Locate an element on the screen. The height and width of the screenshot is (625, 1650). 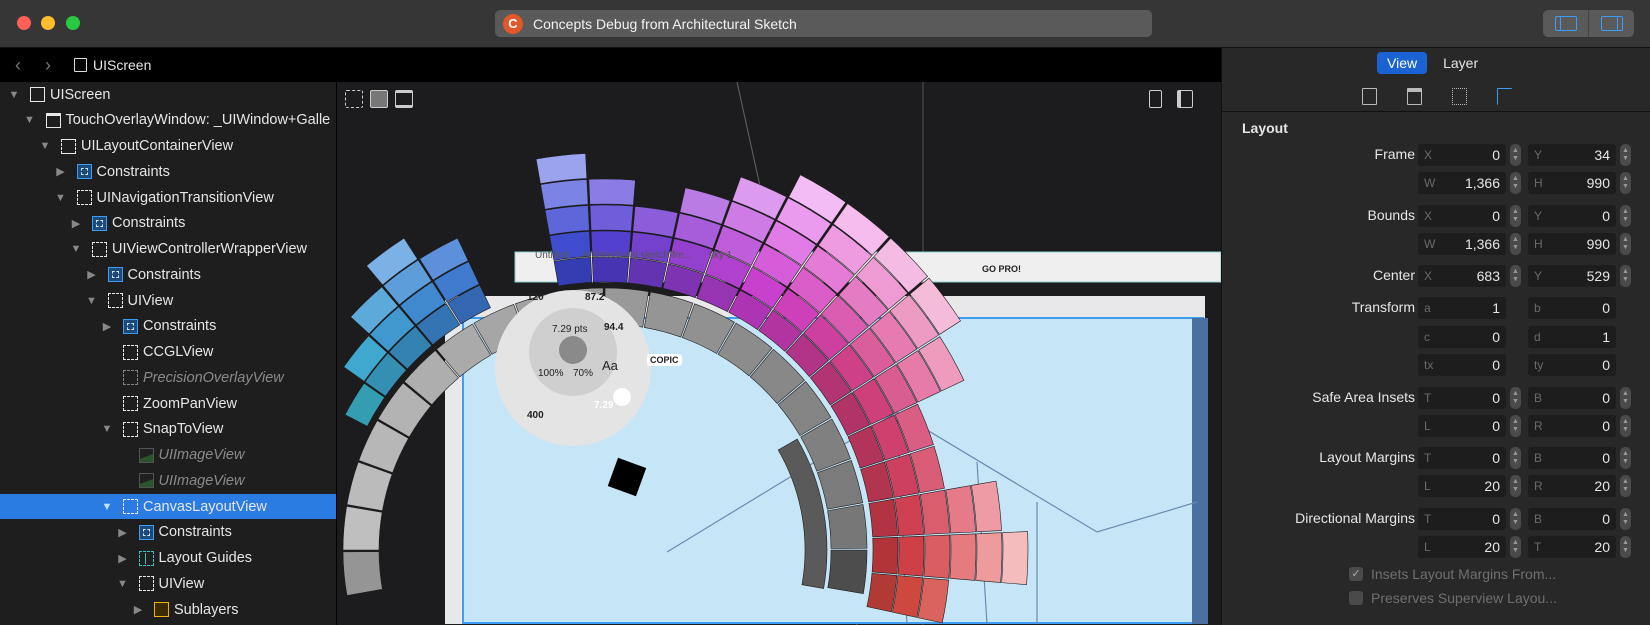
tree-row: ▶ Sublayers is located at coordinates (168, 609).